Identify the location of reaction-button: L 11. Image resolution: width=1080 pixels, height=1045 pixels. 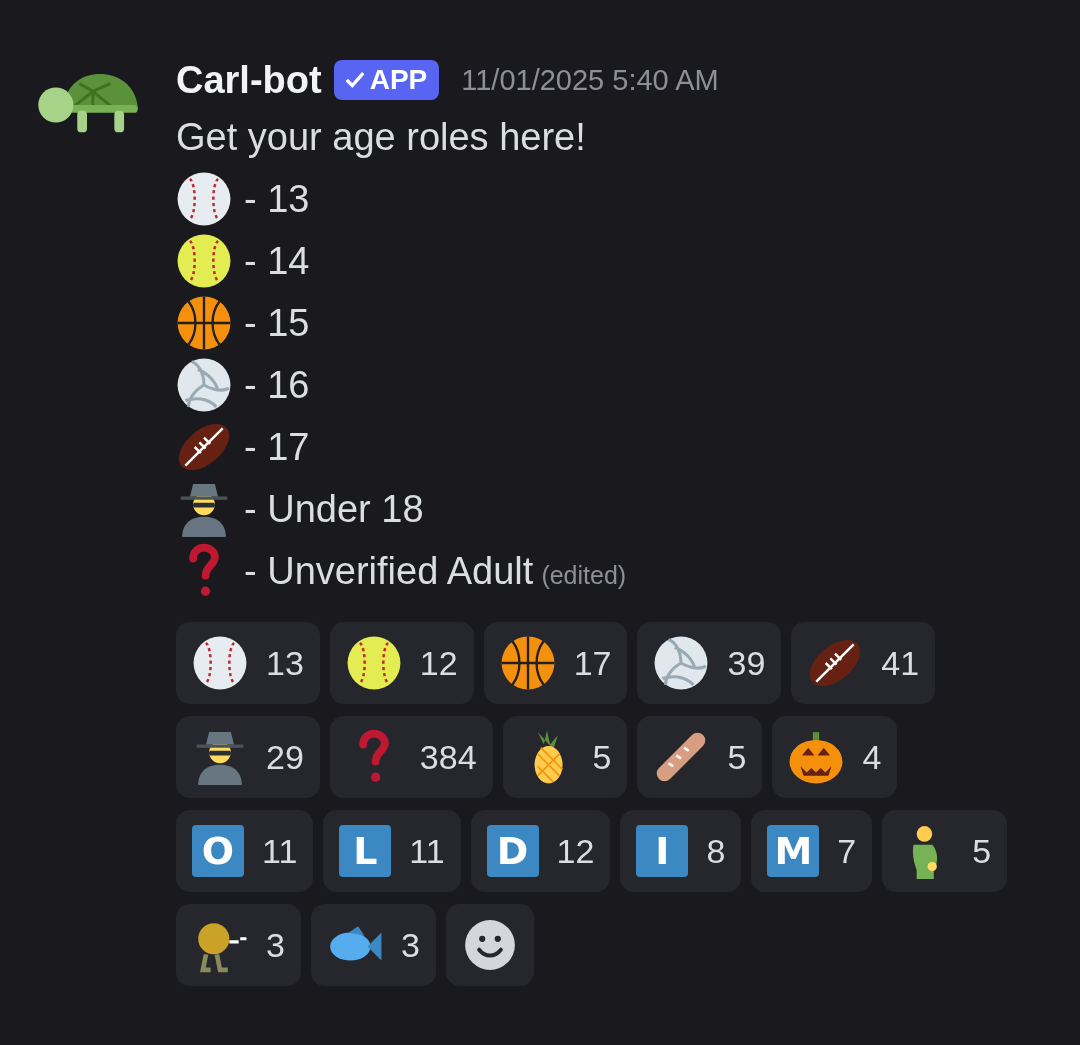
(392, 851).